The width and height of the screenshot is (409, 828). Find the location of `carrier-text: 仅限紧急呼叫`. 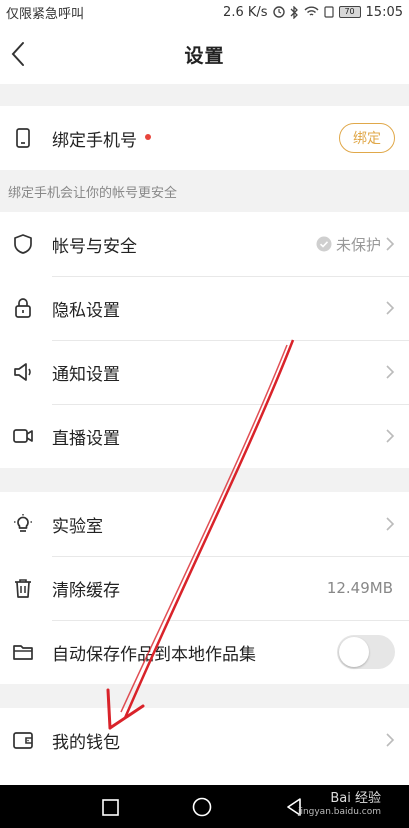

carrier-text: 仅限紧急呼叫 is located at coordinates (45, 14).